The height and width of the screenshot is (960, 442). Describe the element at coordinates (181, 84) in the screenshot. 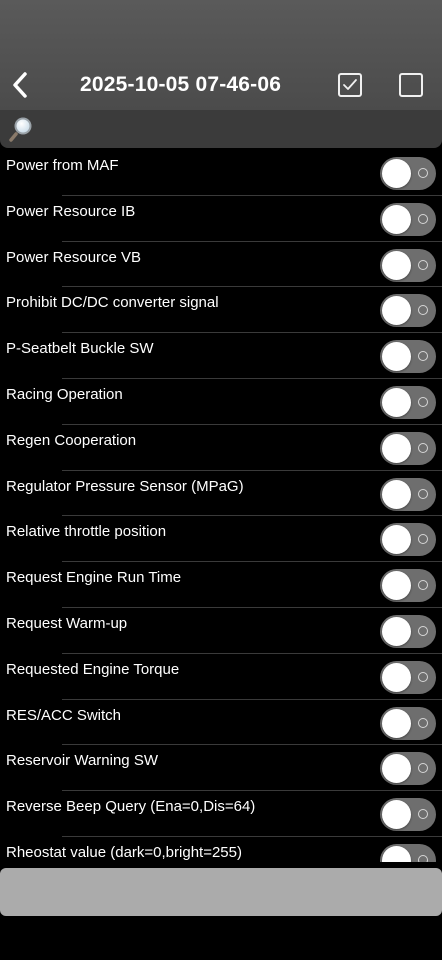

I see `page-title: 2025-10-05 07-46-06` at that location.